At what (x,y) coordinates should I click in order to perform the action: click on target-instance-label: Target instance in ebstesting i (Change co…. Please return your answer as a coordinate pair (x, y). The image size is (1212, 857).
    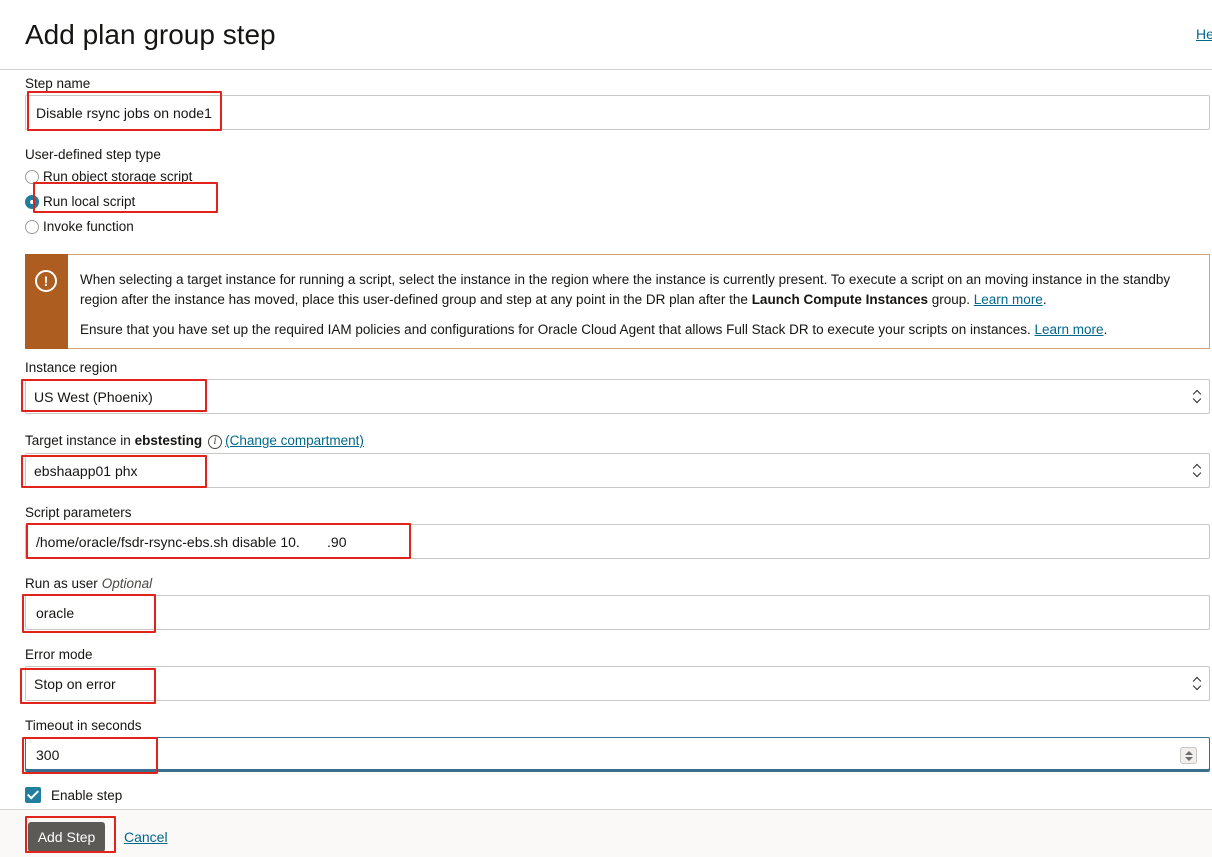
    Looking at the image, I should click on (194, 441).